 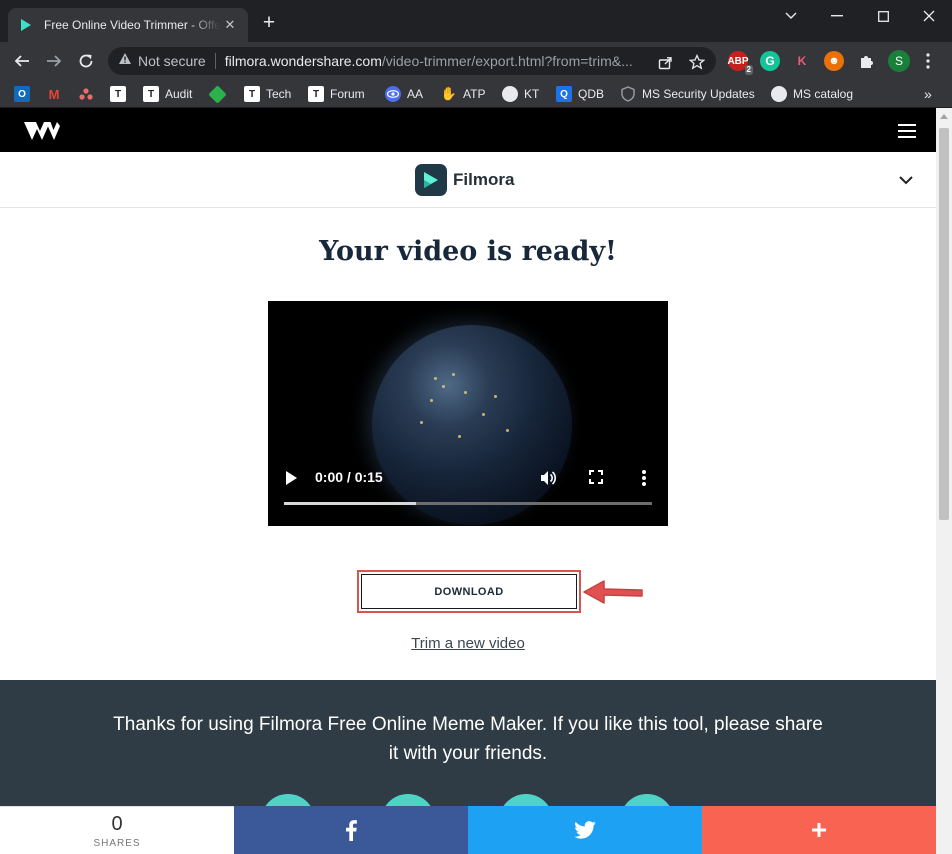 I want to click on page-scrollbar, so click(x=944, y=481).